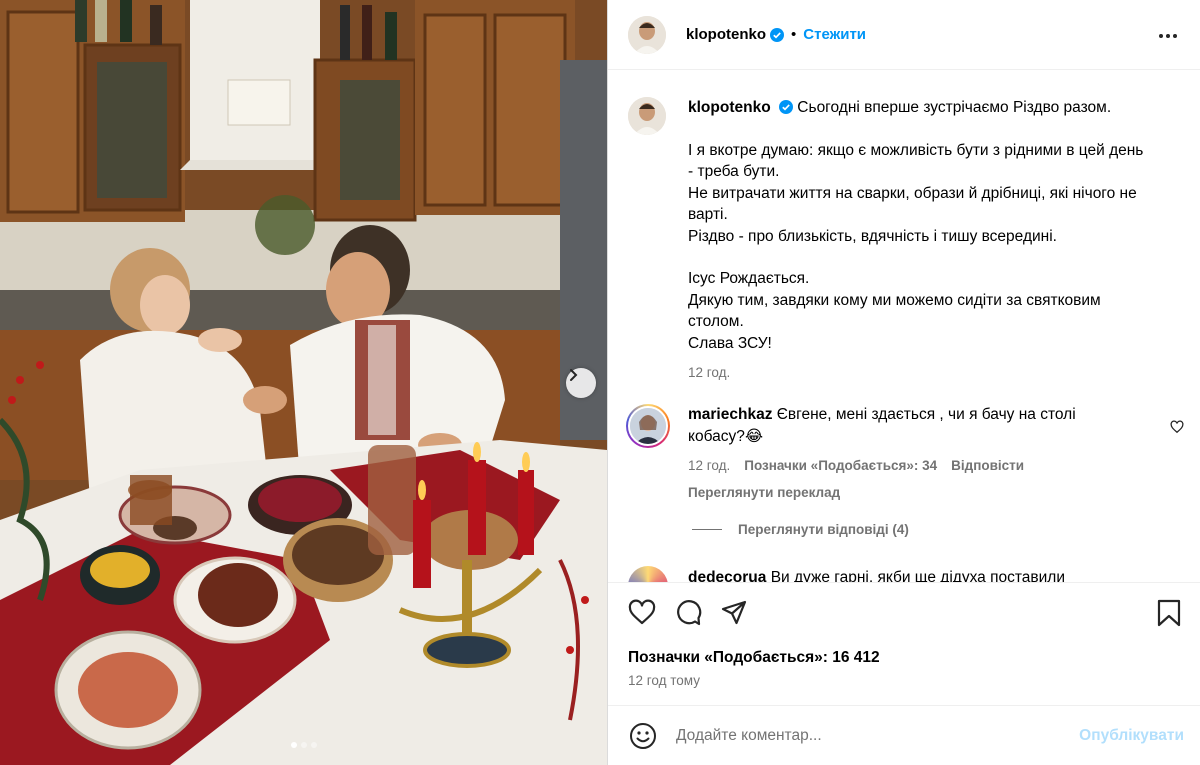  I want to click on comment-text: Ви дуже гарні, якби ще дідуха поставили, so click(917, 575).